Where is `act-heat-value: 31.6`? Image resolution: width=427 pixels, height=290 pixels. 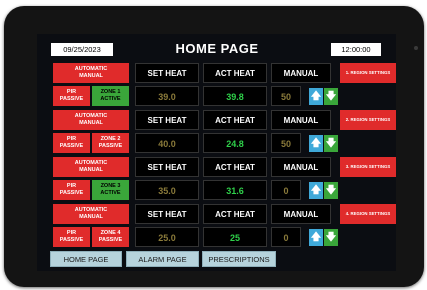
act-heat-value: 31.6 is located at coordinates (235, 190).